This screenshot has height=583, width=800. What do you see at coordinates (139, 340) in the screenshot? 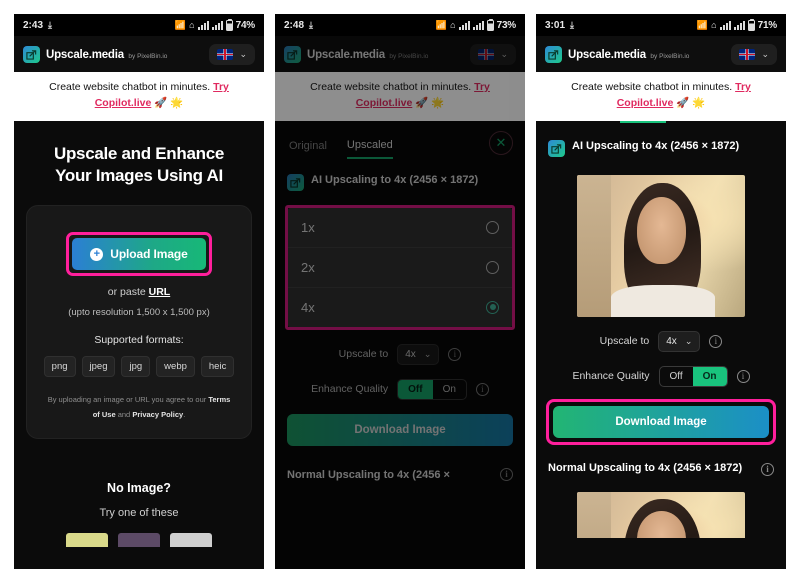
I see `supported-formats-label: Supported formats:` at bounding box center [139, 340].